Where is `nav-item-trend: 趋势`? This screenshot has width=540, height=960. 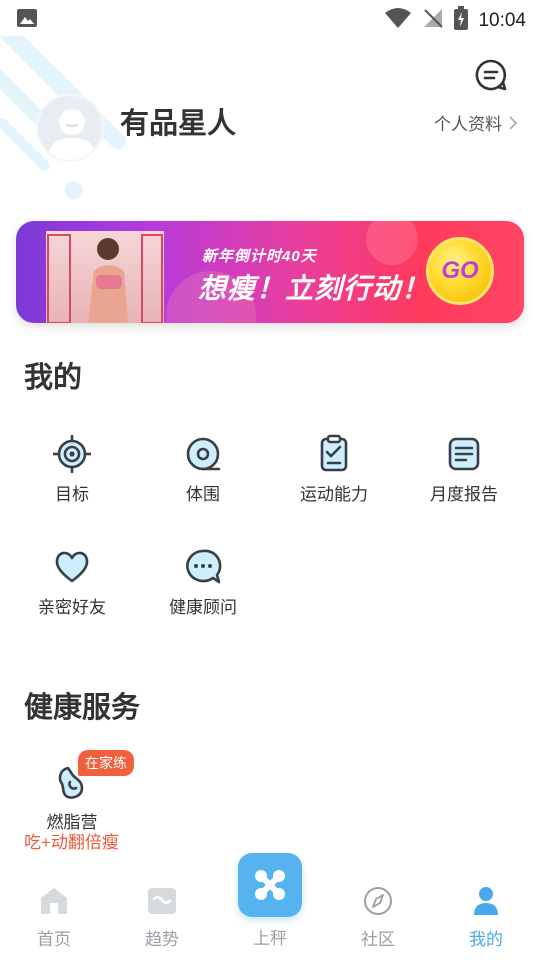
nav-item-trend: 趋势 is located at coordinates (162, 918).